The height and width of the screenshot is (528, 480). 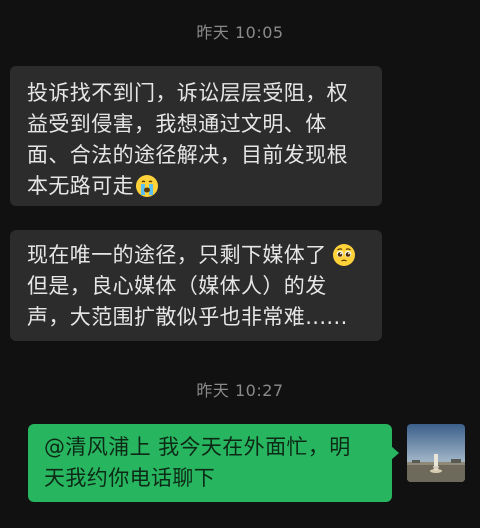 What do you see at coordinates (177, 286) in the screenshot?
I see `message-line: 但是，良心媒体（媒体人）的发` at bounding box center [177, 286].